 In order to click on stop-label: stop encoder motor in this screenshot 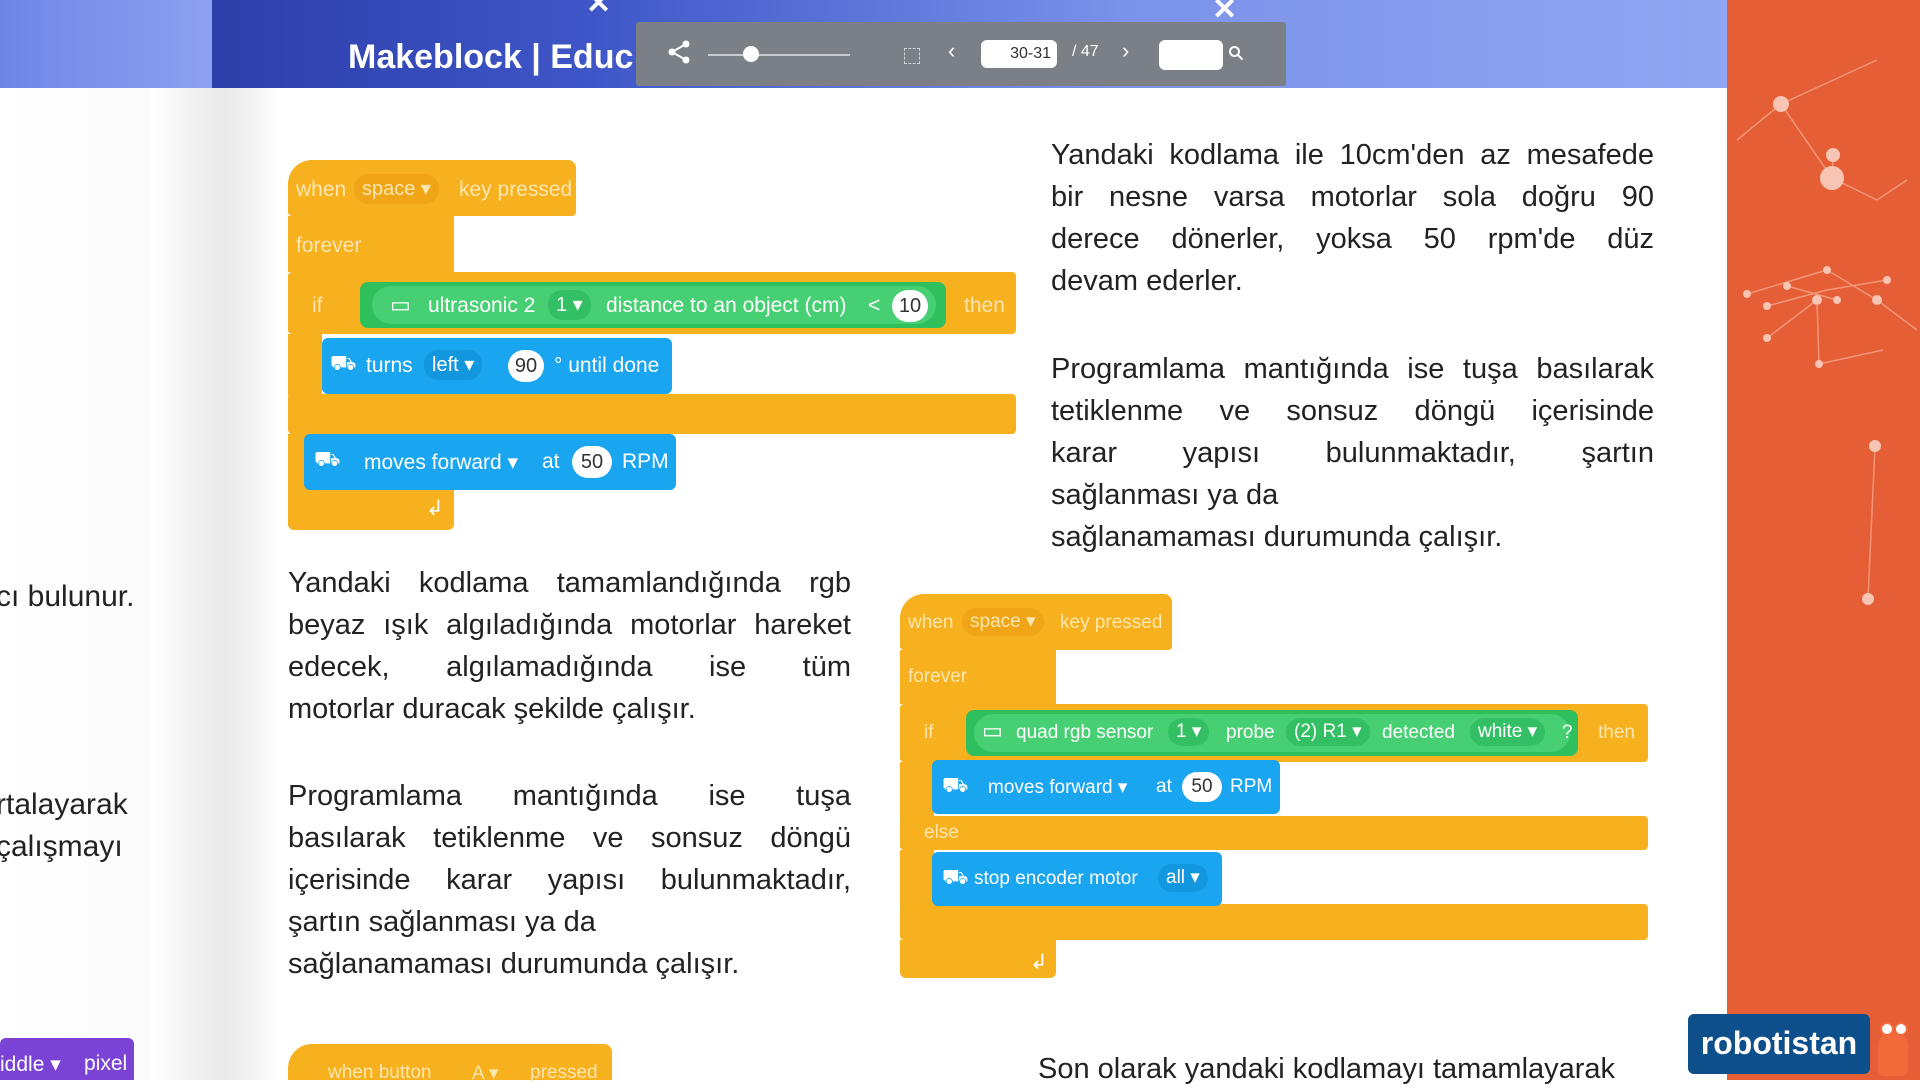, I will do `click(1056, 878)`.